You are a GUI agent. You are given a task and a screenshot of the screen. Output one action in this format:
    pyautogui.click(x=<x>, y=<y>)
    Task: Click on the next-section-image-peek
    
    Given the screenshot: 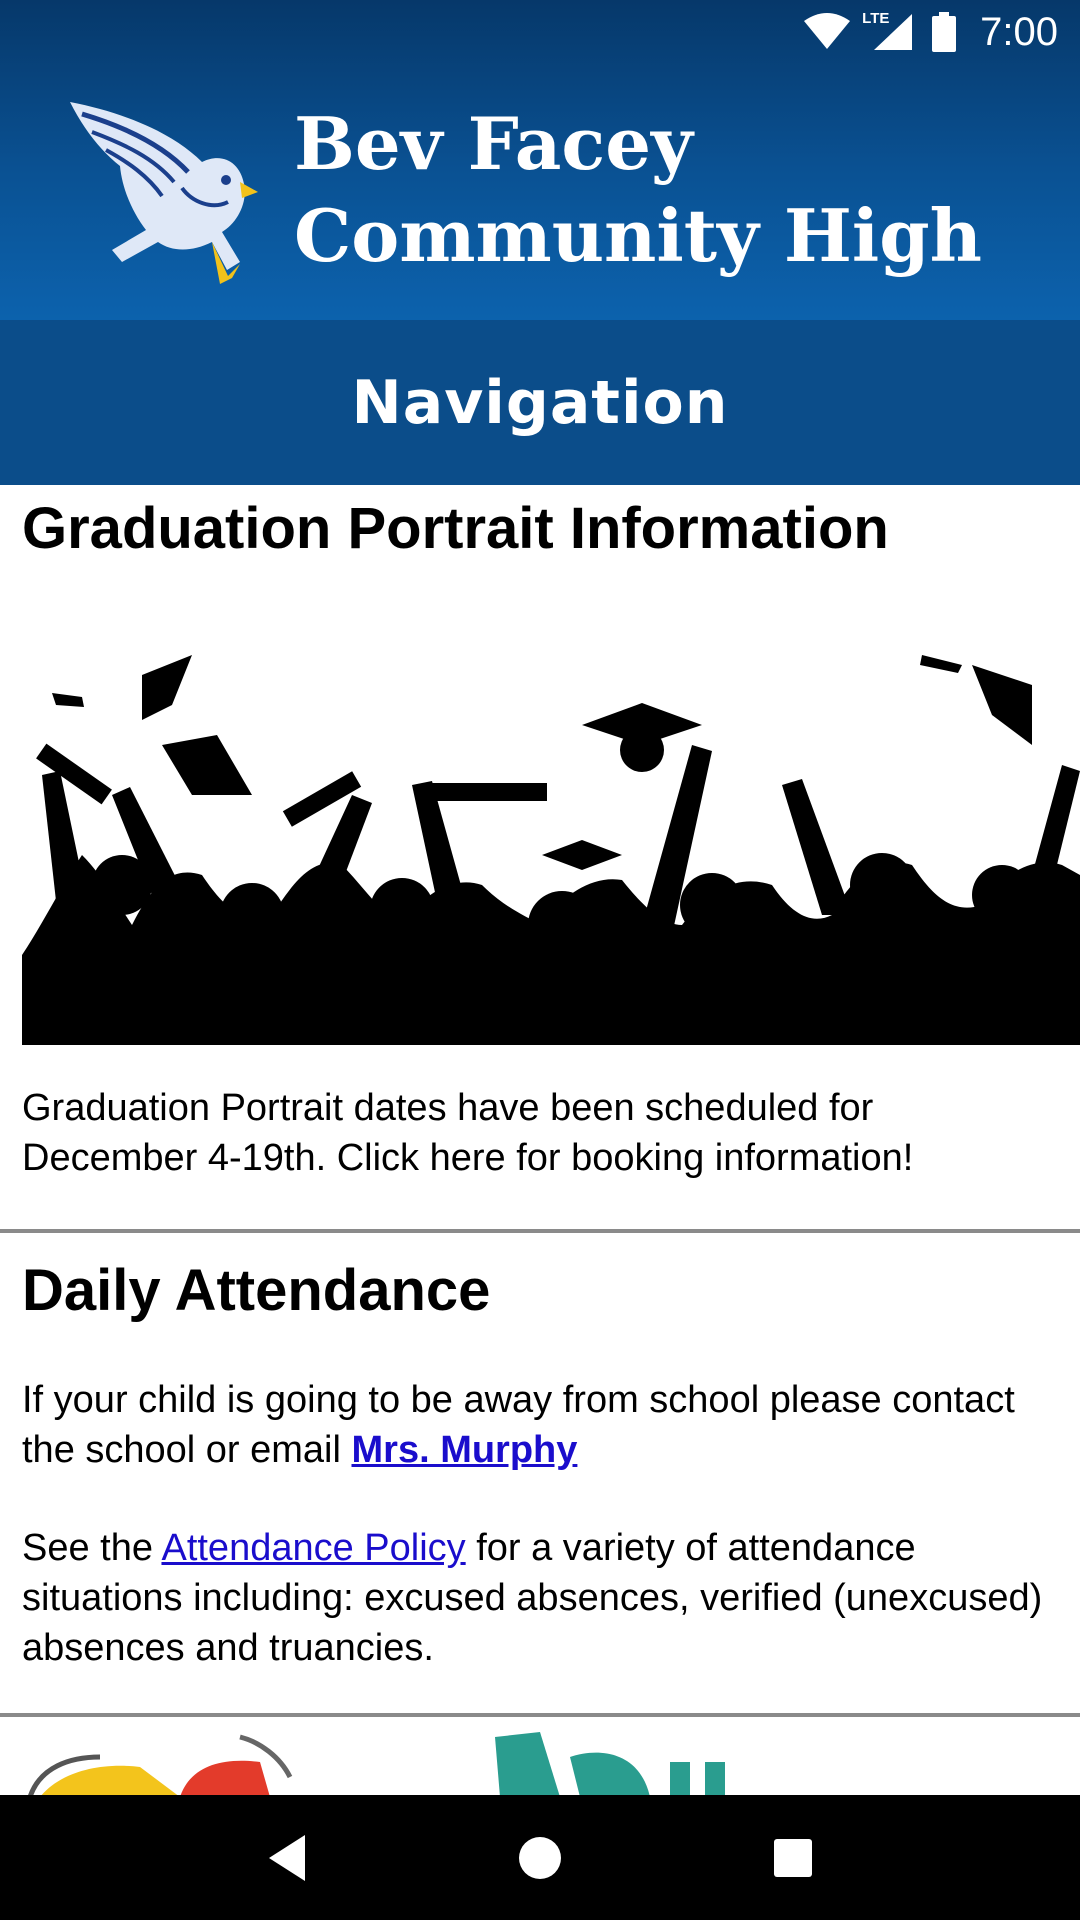 What is the action you would take?
    pyautogui.click(x=540, y=1756)
    